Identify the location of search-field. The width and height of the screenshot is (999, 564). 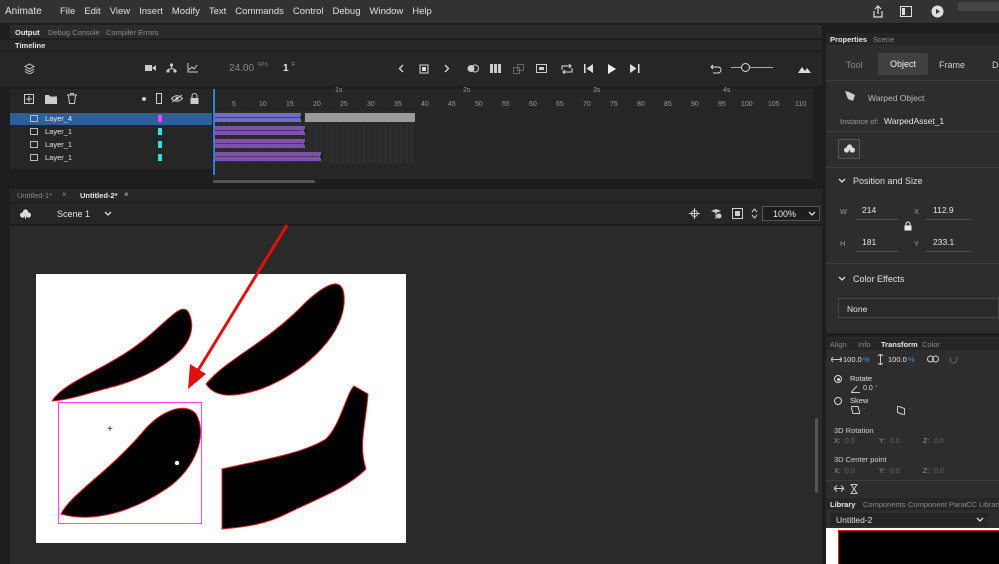
(978, 6).